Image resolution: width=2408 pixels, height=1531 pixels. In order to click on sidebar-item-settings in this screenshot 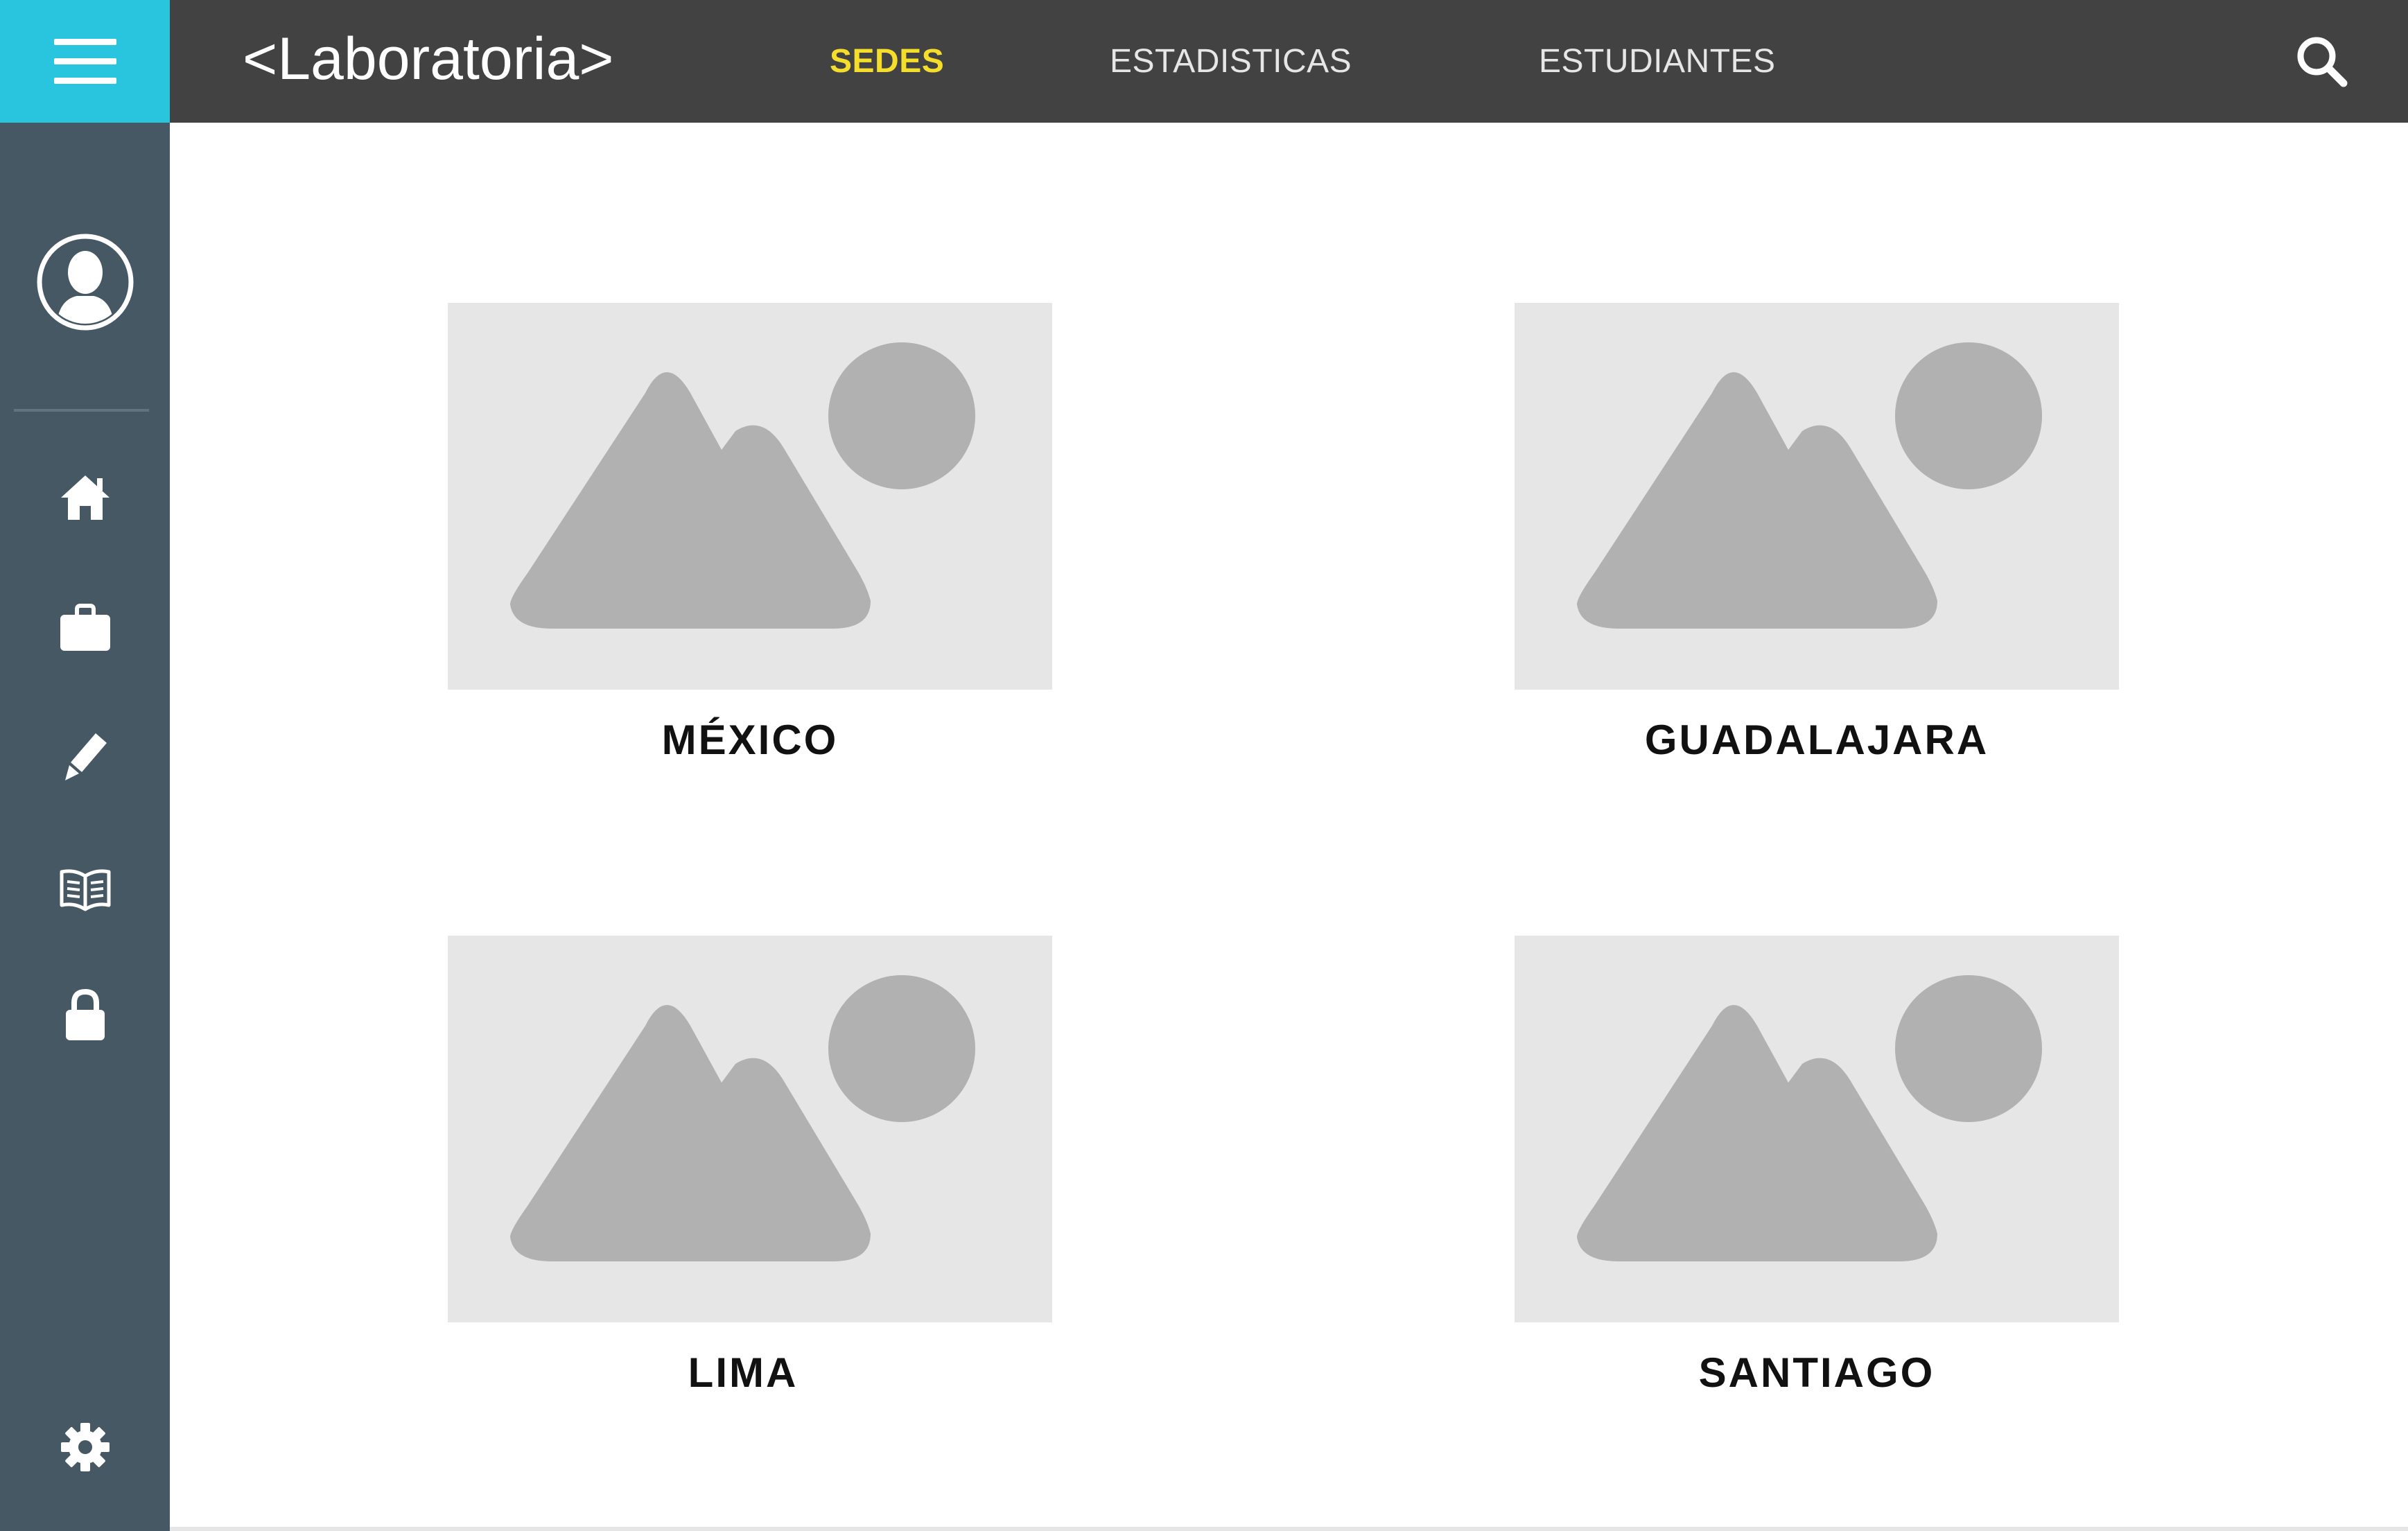, I will do `click(85, 1447)`.